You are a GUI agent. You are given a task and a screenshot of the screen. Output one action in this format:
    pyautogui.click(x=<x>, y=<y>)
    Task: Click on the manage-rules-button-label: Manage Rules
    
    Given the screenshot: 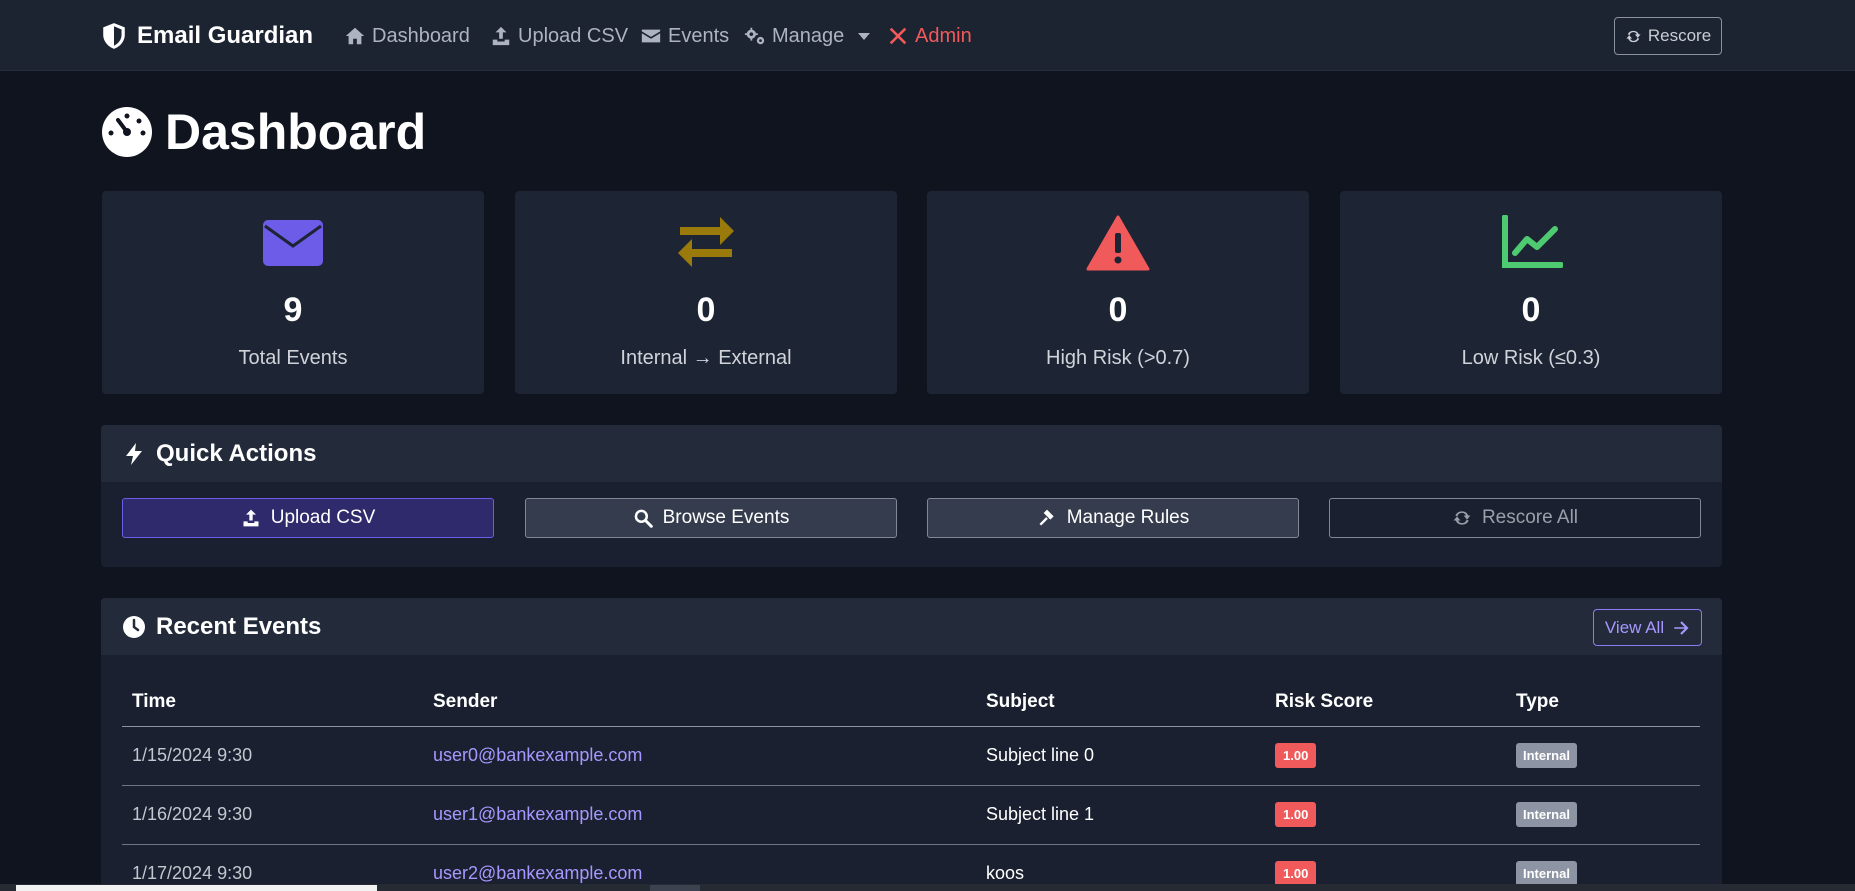 What is the action you would take?
    pyautogui.click(x=1128, y=517)
    